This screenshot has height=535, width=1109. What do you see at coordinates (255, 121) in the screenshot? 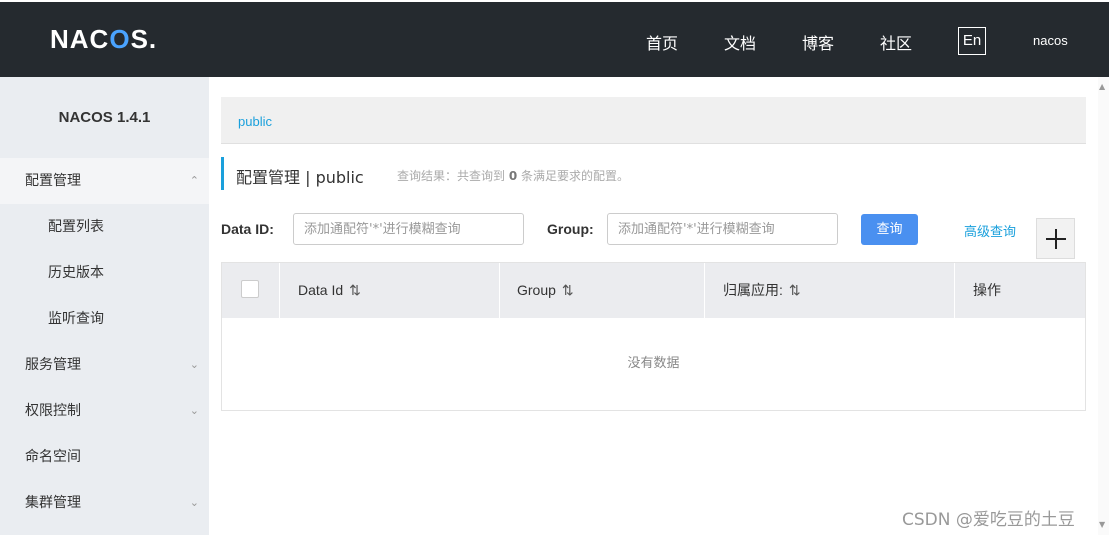
I see `namespace-link-public: public` at bounding box center [255, 121].